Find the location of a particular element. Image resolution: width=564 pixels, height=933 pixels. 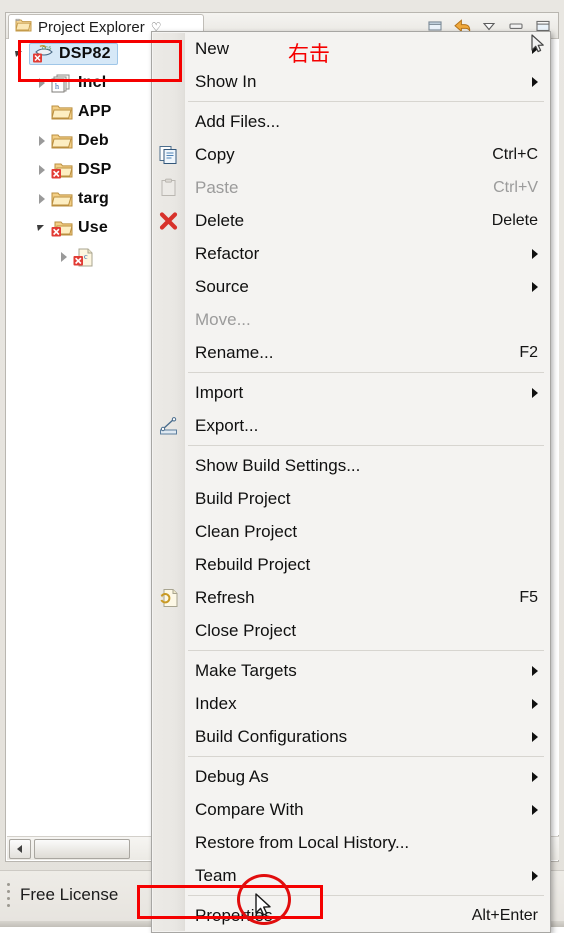

tree-item-label: DSP is located at coordinates (95, 169).